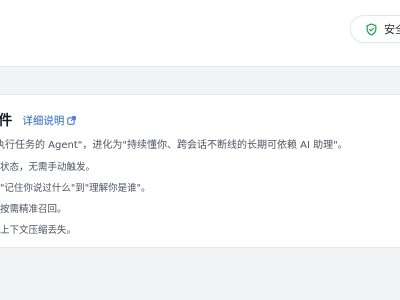 This screenshot has height=300, width=400. I want to click on security-label: 安全, so click(392, 29).